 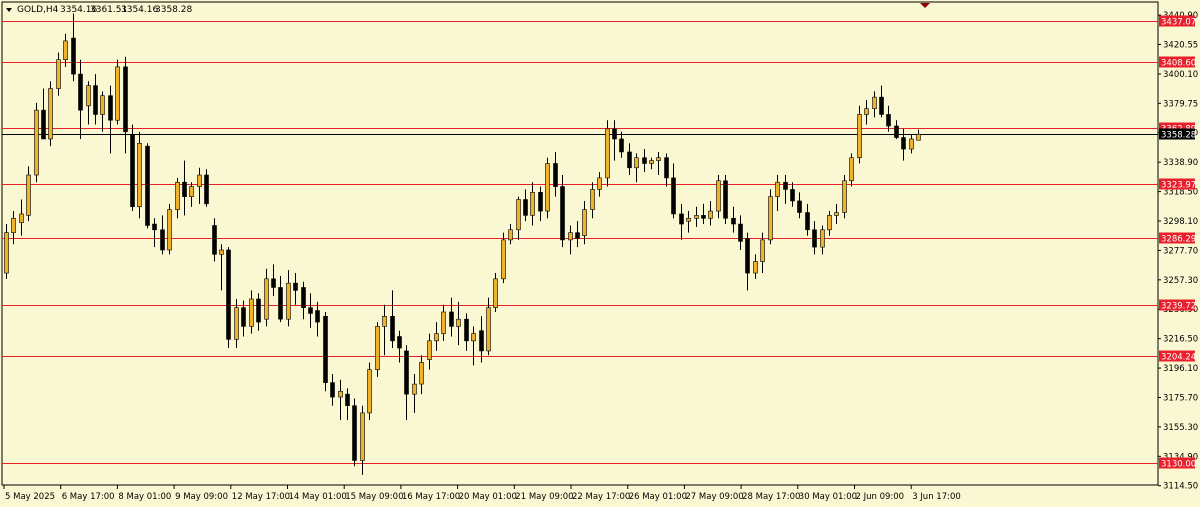 What do you see at coordinates (936, 497) in the screenshot?
I see `x-tick-label: 3 Jun 17:00` at bounding box center [936, 497].